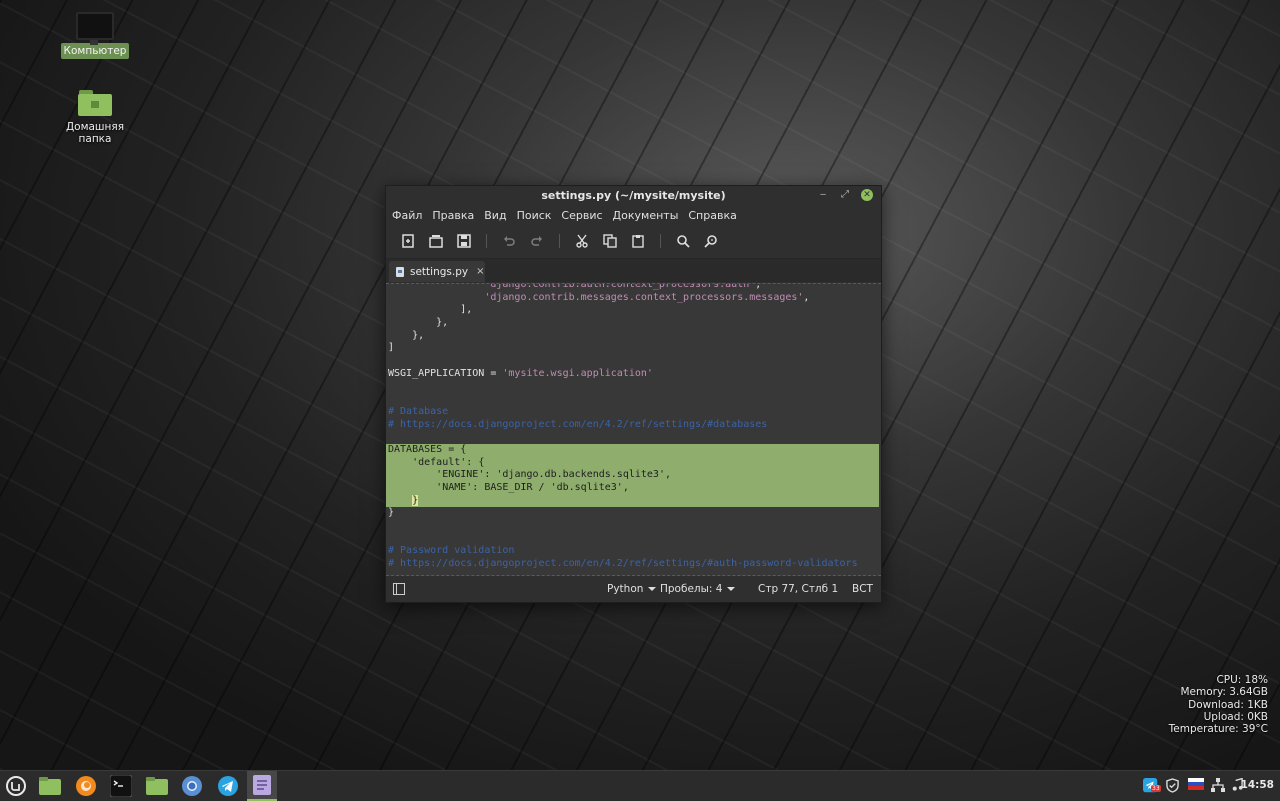  What do you see at coordinates (633, 270) in the screenshot?
I see `tab-bar: settings.py ×` at bounding box center [633, 270].